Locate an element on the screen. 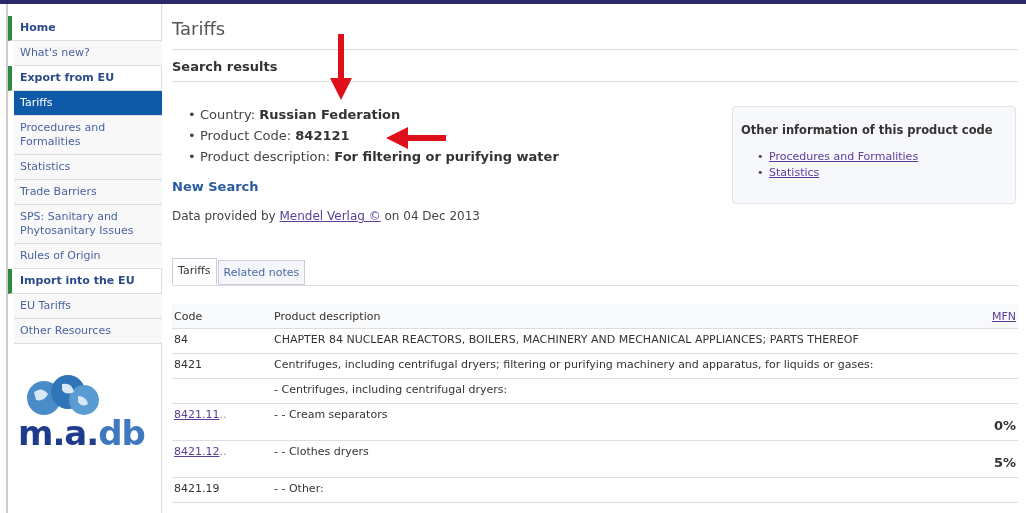  sidebar-item: Tariffs is located at coordinates (88, 103).